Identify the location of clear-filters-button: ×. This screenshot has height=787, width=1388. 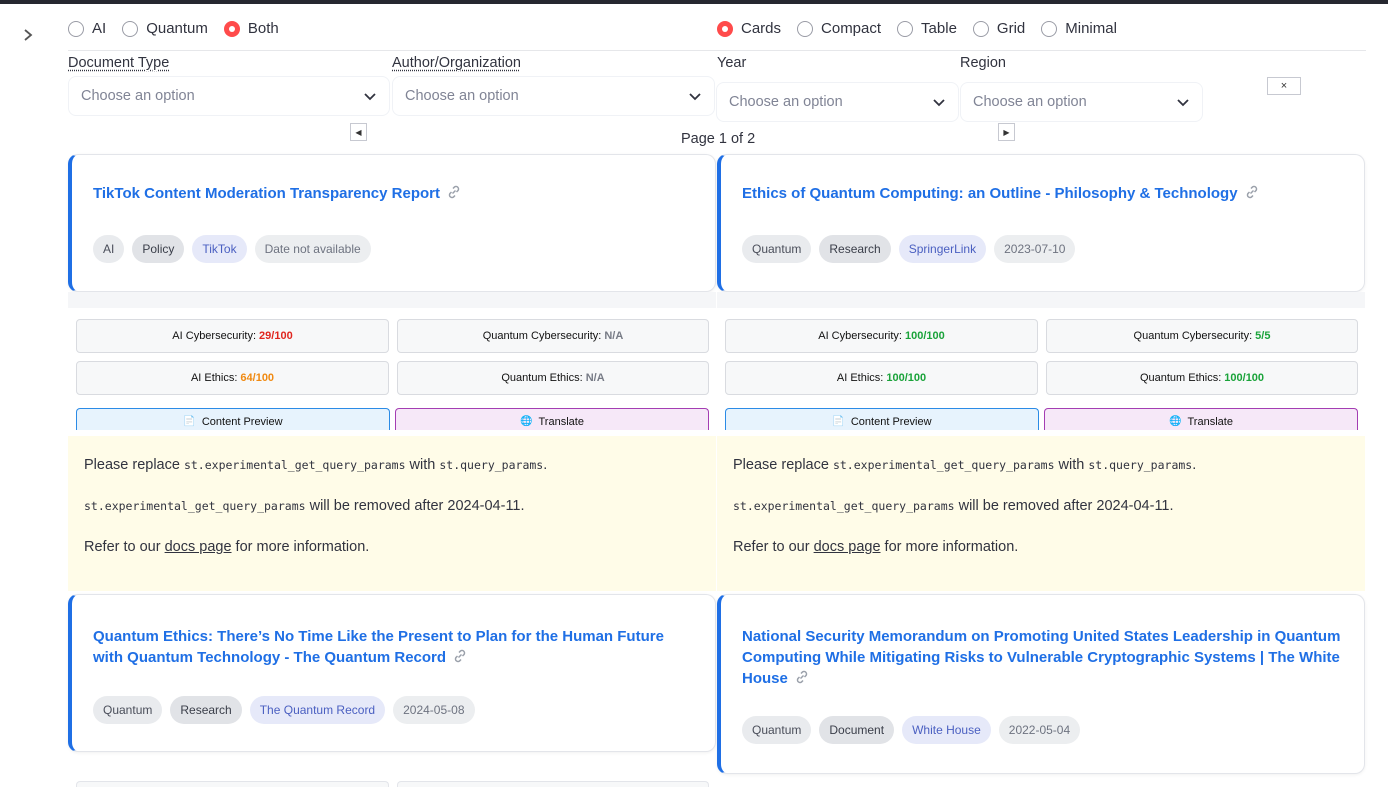
(1284, 86).